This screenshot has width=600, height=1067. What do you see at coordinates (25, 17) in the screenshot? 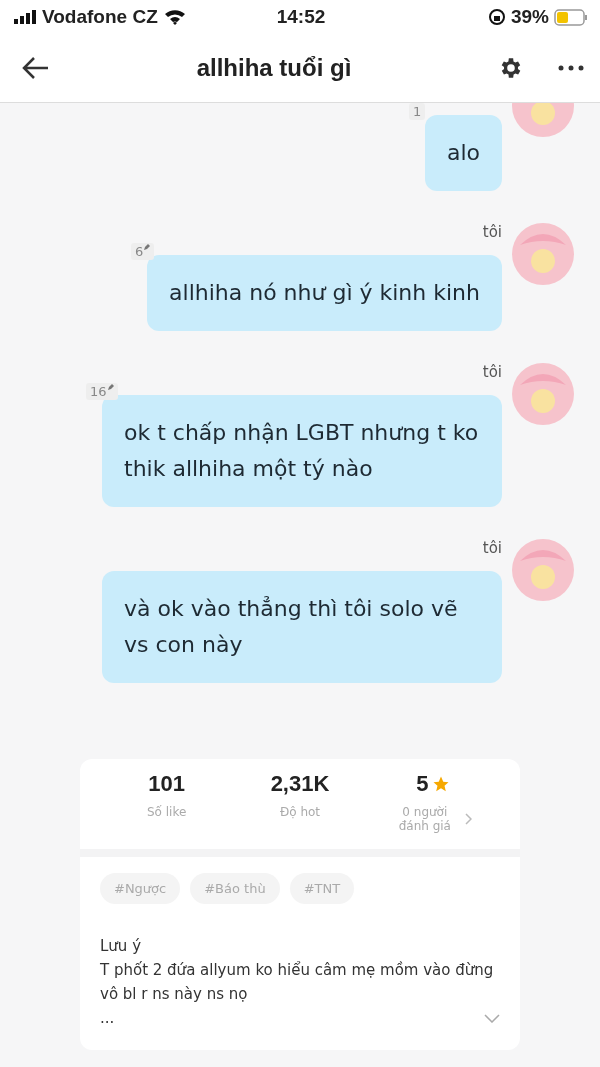
I see `signal-icon` at bounding box center [25, 17].